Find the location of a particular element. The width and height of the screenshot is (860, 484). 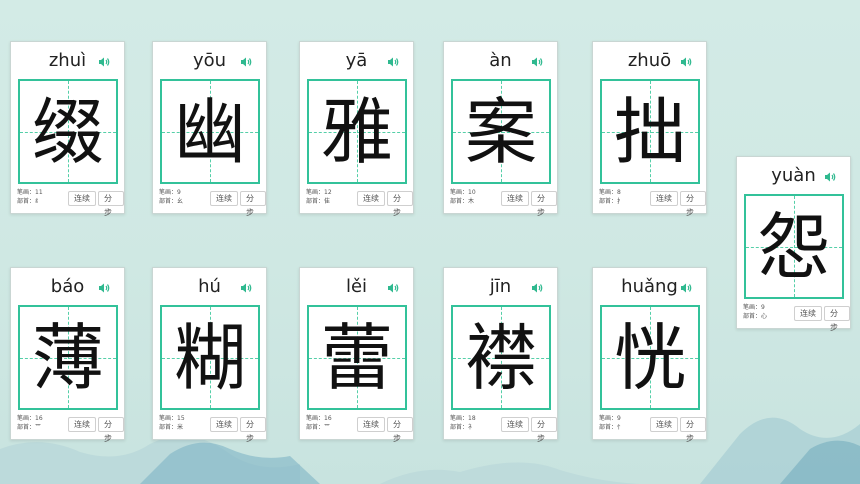

radical: 忄 is located at coordinates (620, 427).